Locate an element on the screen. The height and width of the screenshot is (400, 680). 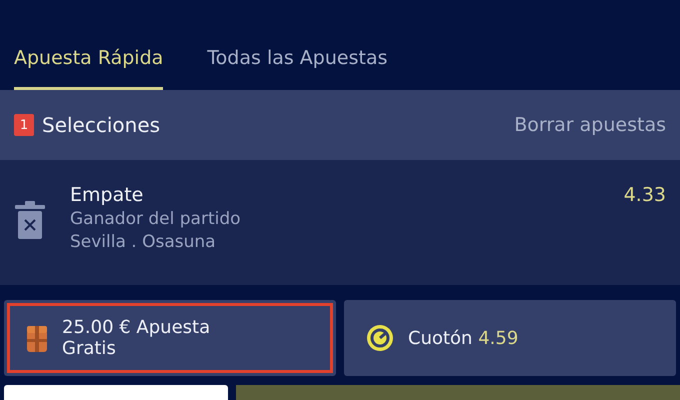
place-bet-button is located at coordinates (458, 392).